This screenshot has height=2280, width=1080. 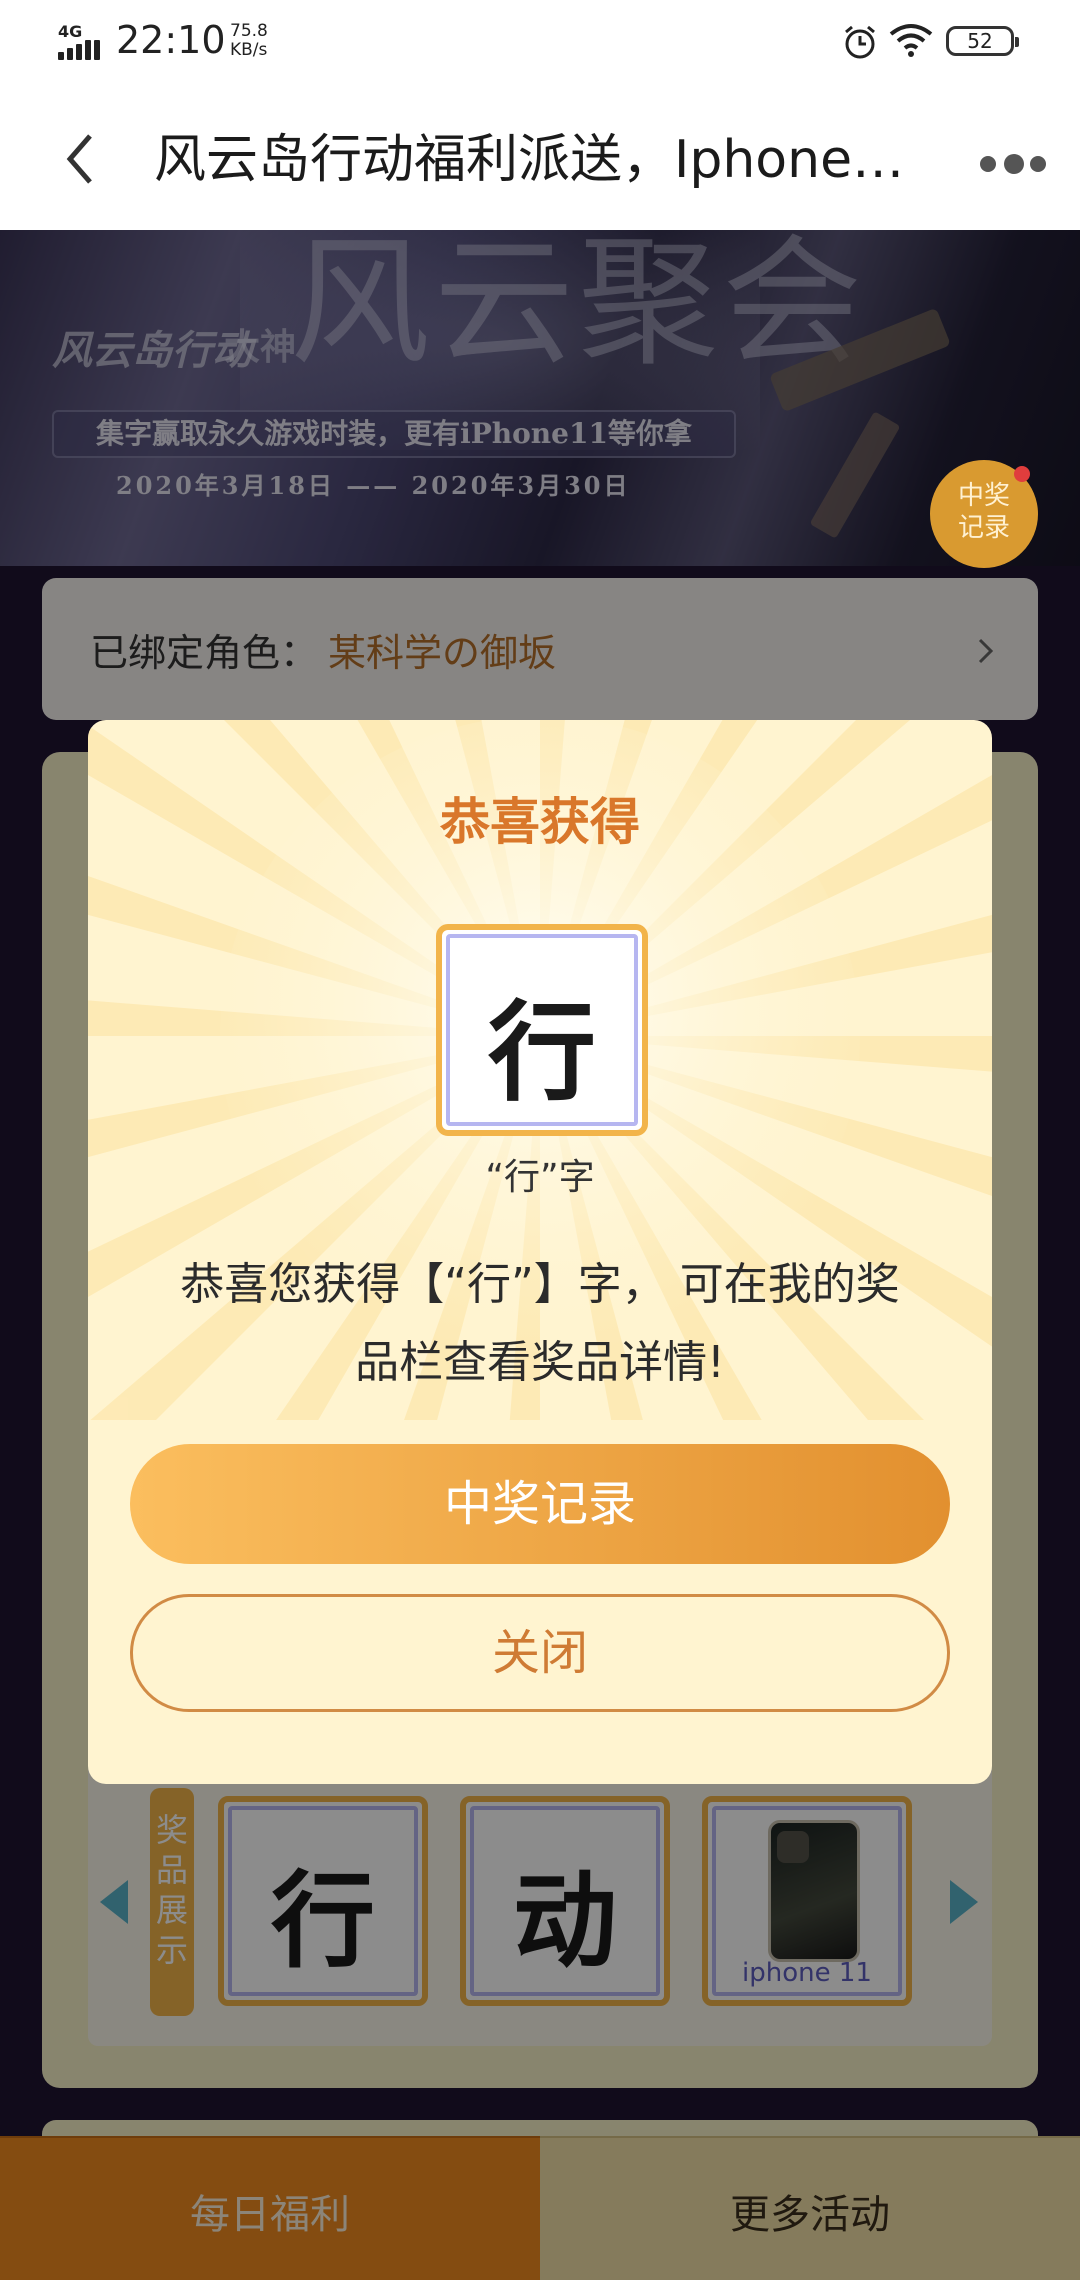 I want to click on wifi-icon, so click(x=911, y=40).